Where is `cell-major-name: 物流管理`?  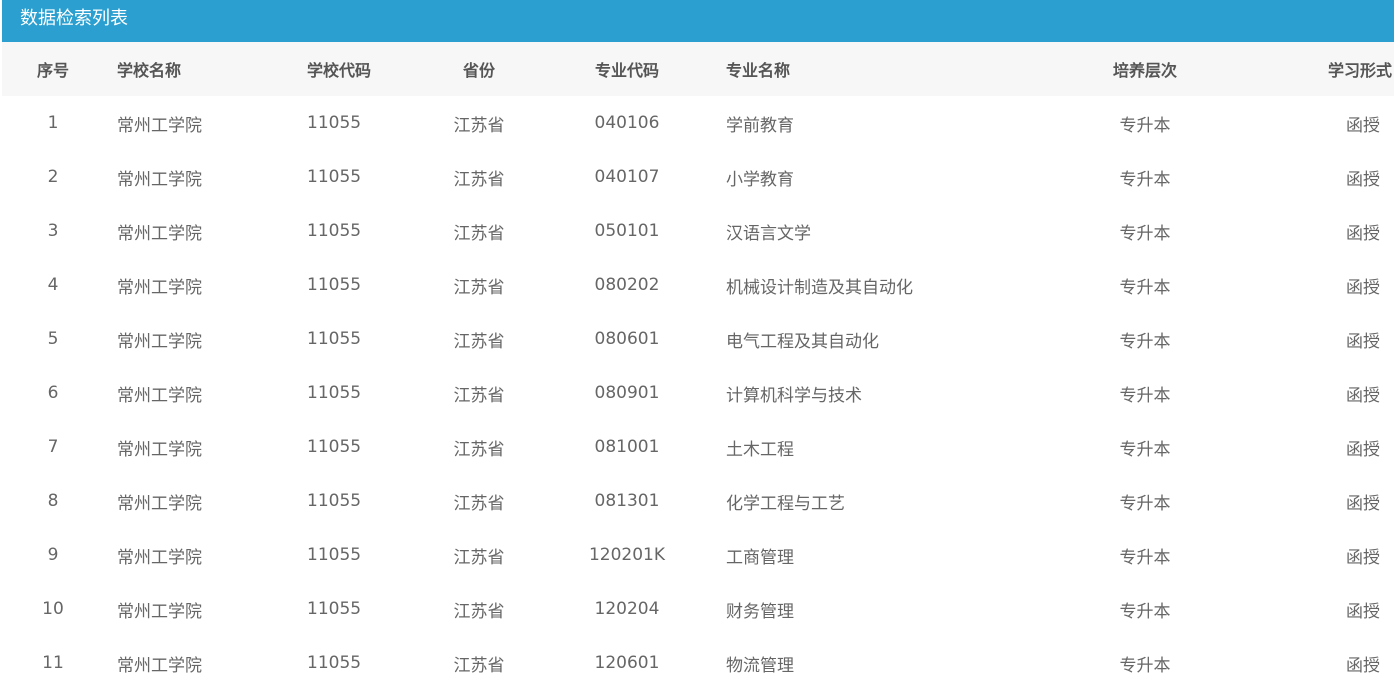 cell-major-name: 物流管理 is located at coordinates (760, 665).